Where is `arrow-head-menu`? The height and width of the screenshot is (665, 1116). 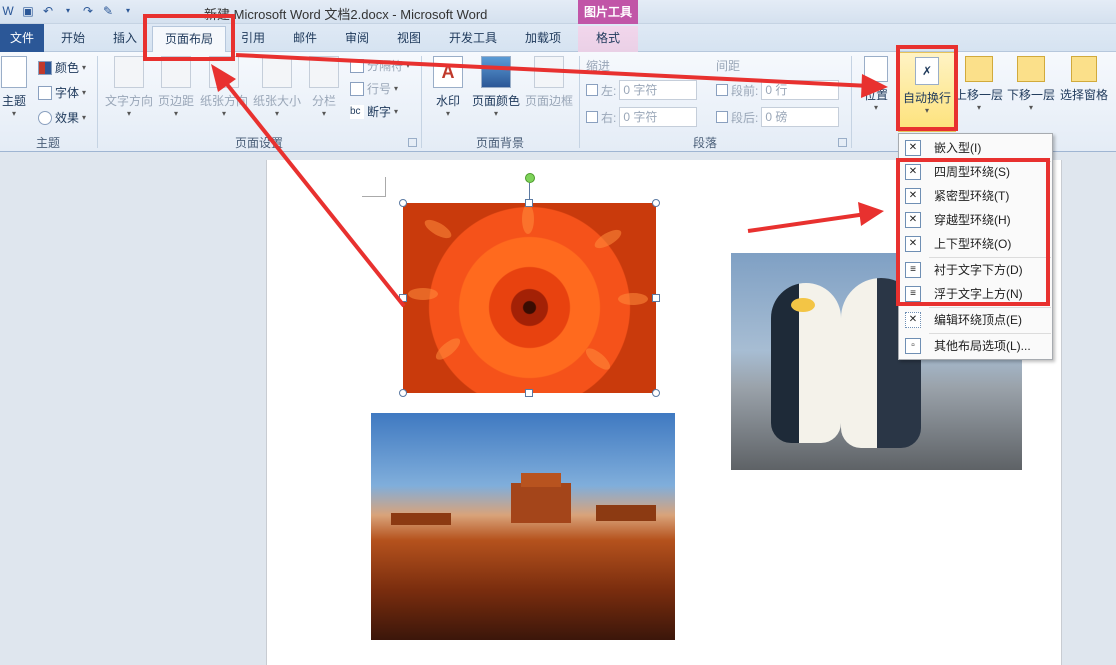
arrow-head-menu is located at coordinates (871, 214).